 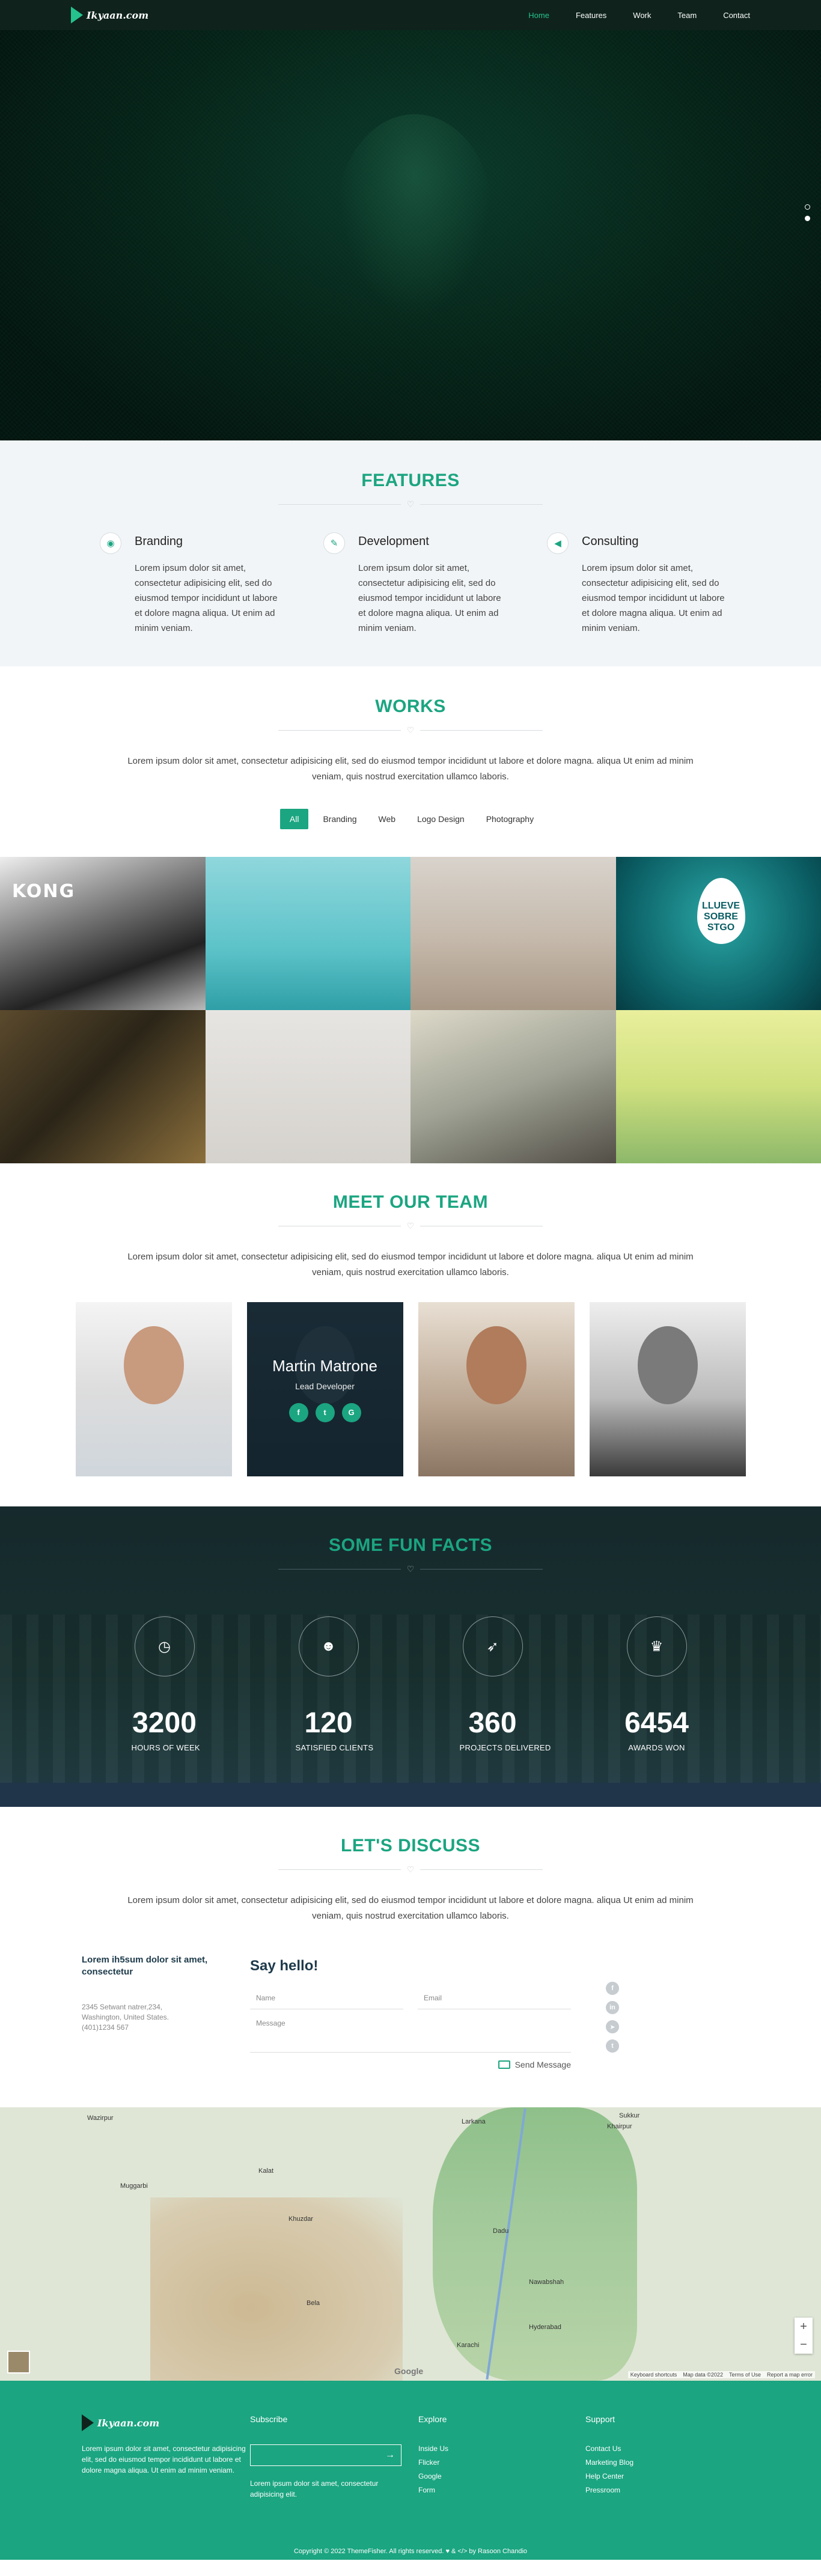 What do you see at coordinates (609, 2476) in the screenshot?
I see `support-link: Help Center` at bounding box center [609, 2476].